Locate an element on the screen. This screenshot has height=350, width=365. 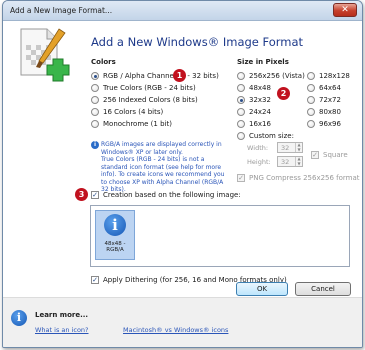
color-option-256: 256 Indexed Colors (8 bits) is located at coordinates (144, 100).